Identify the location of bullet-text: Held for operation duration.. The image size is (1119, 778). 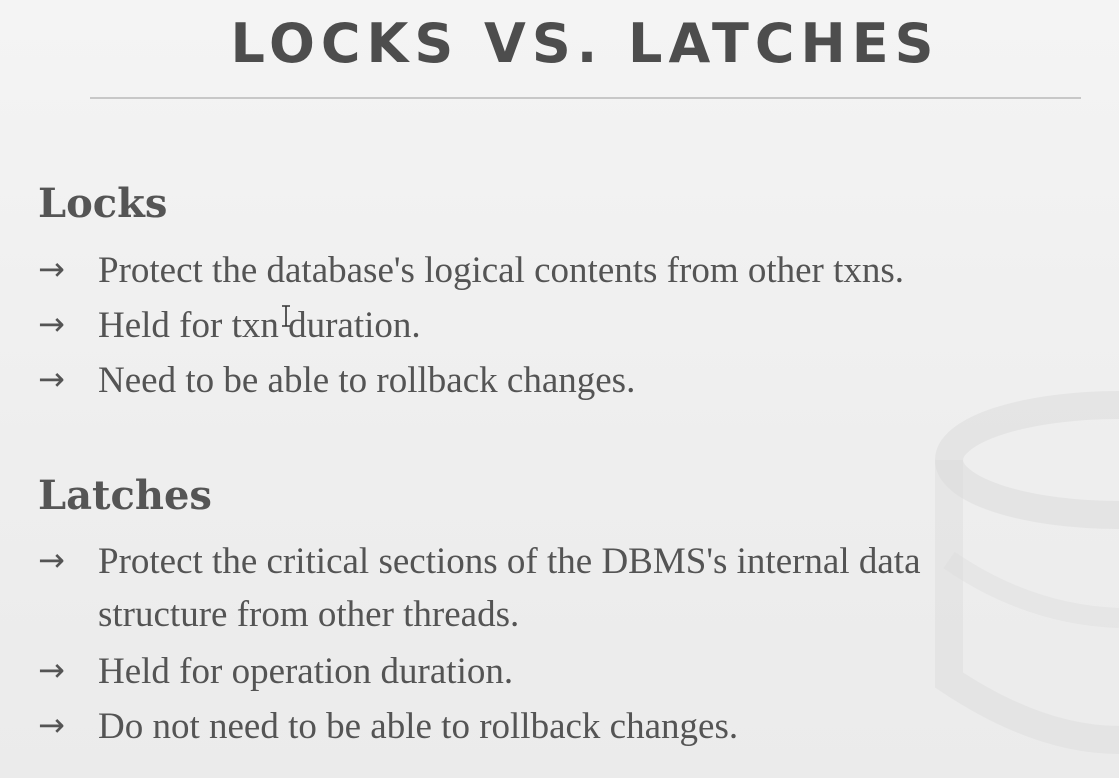
(306, 671).